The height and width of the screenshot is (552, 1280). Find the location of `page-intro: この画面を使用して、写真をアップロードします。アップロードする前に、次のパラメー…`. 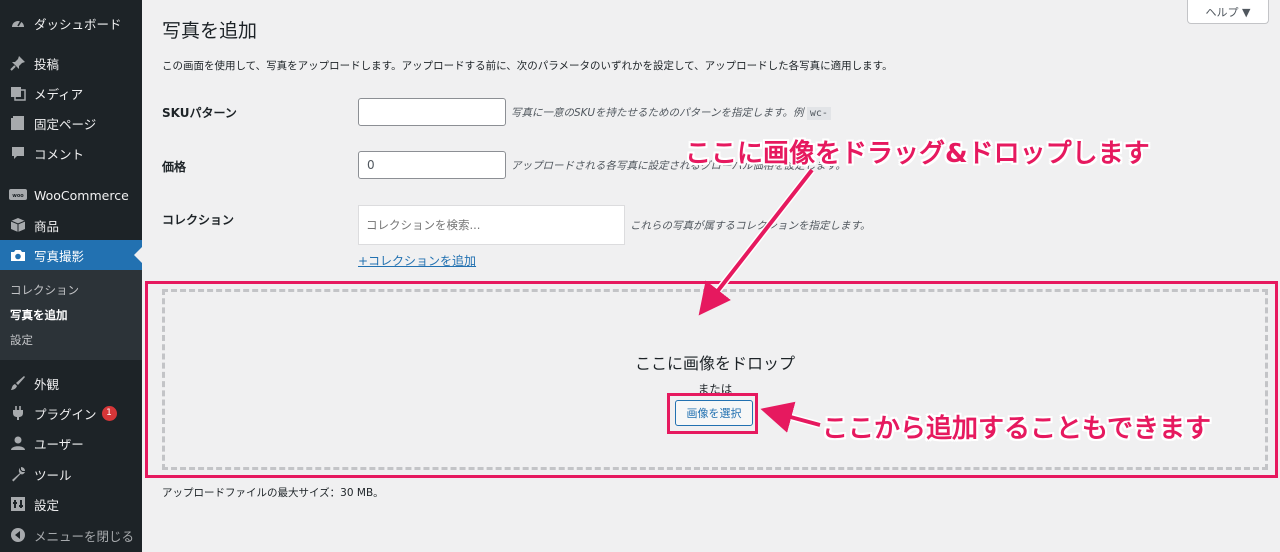

page-intro: この画面を使用して、写真をアップロードします。アップロードする前に、次のパラメー… is located at coordinates (527, 66).